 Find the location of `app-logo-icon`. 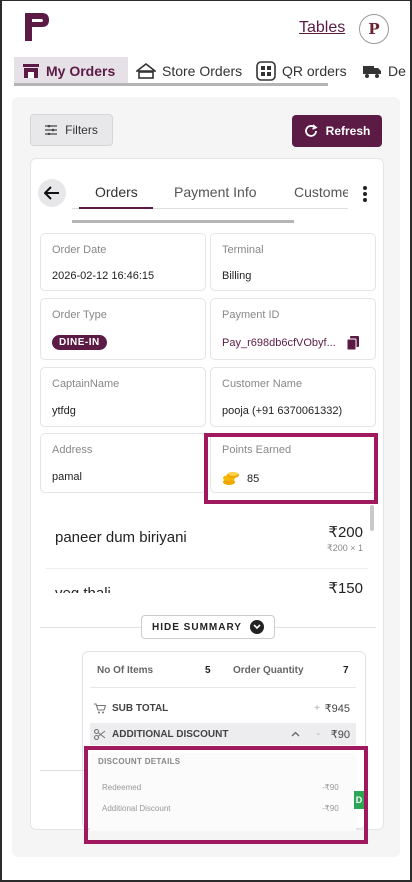

app-logo-icon is located at coordinates (37, 27).